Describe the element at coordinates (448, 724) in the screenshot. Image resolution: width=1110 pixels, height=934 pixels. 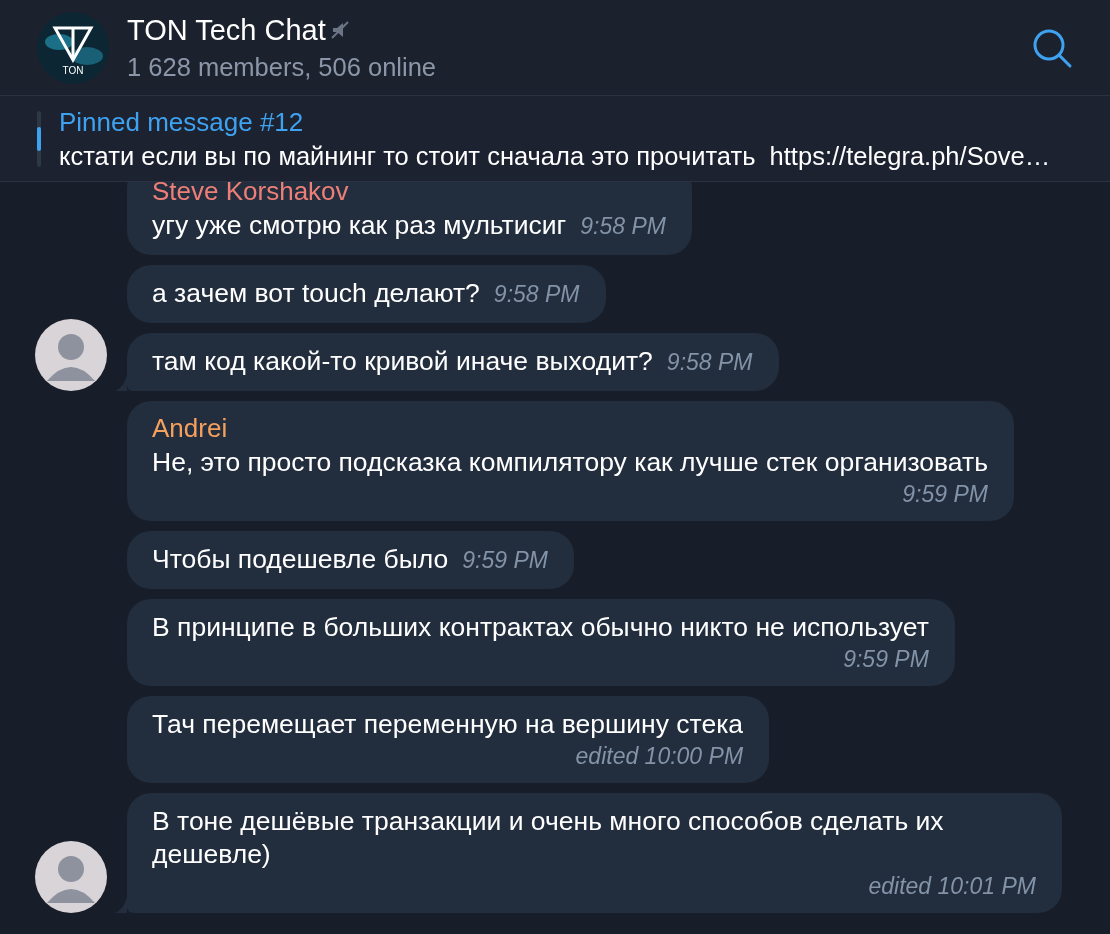
I see `message-text: Тач перемещает переменную на вершину стека` at that location.